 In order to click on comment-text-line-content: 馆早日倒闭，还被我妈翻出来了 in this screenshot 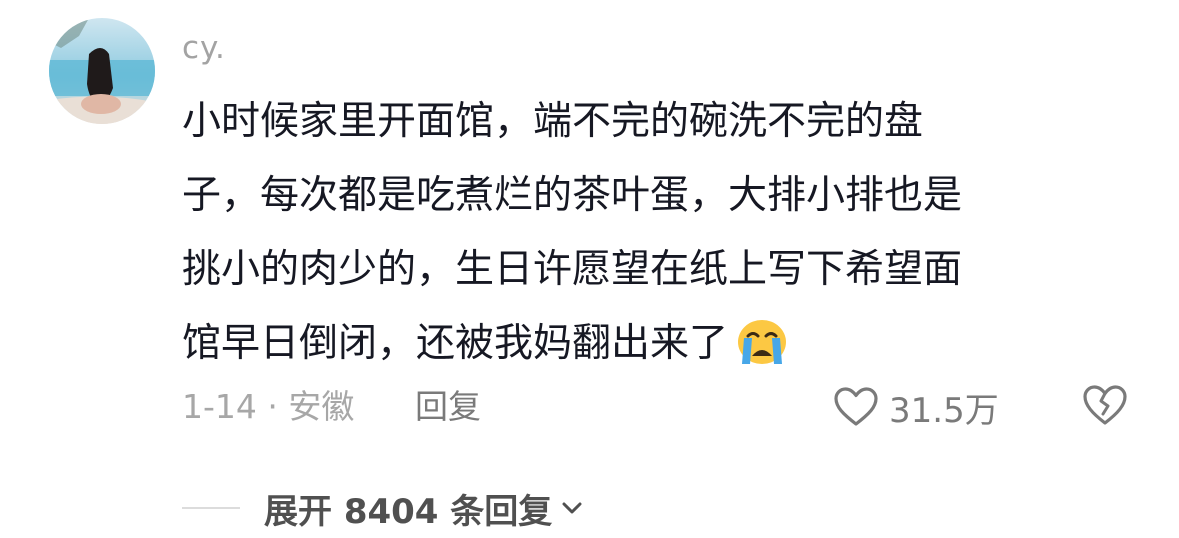, I will do `click(455, 343)`.